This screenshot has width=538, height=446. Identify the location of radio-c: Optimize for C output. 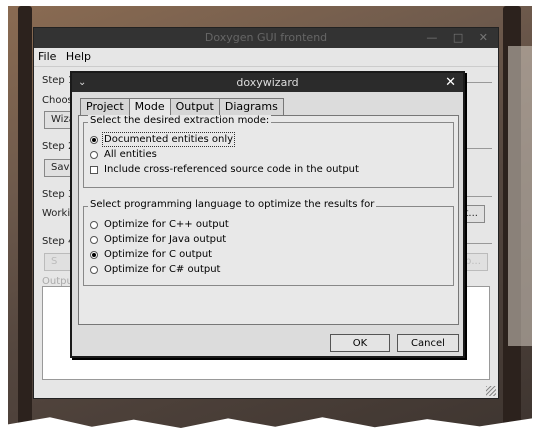
(151, 254).